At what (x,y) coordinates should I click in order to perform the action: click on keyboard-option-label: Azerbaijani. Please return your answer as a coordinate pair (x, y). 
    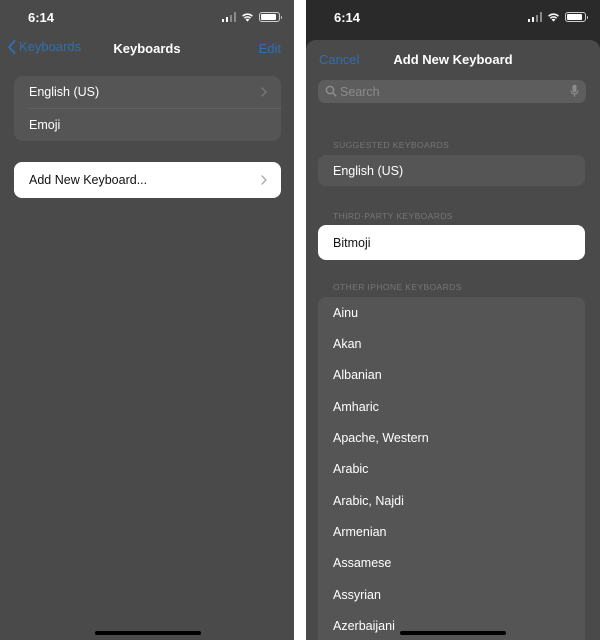
    Looking at the image, I should click on (364, 626).